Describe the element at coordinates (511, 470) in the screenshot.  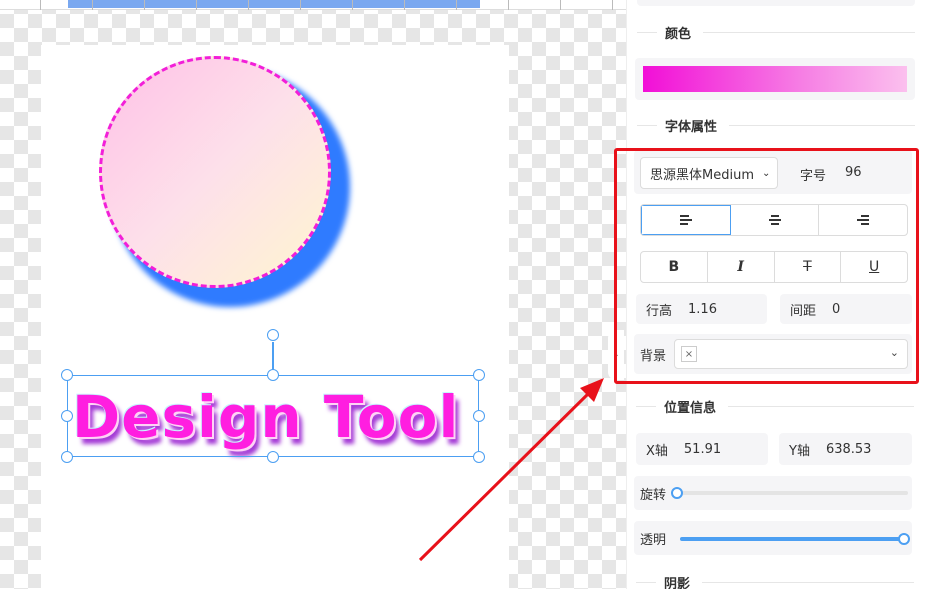
I see `annotation-arrow` at that location.